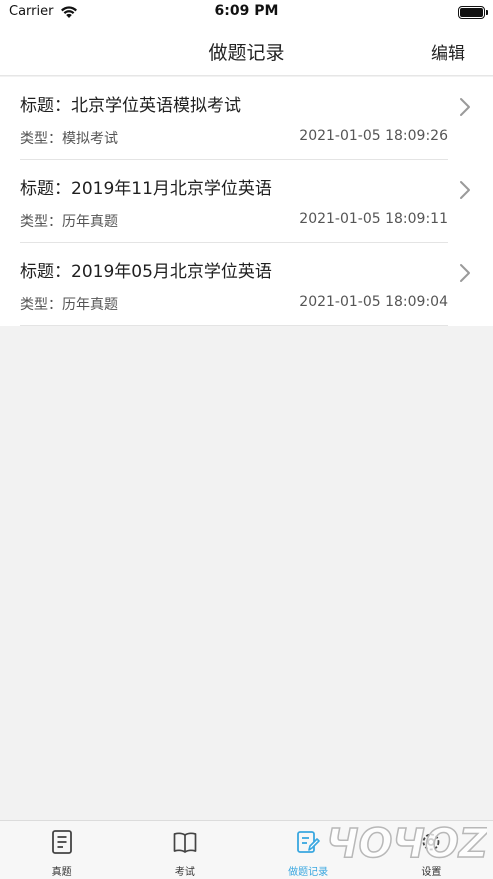 The height and width of the screenshot is (879, 493). Describe the element at coordinates (234, 325) in the screenshot. I see `divider` at that location.